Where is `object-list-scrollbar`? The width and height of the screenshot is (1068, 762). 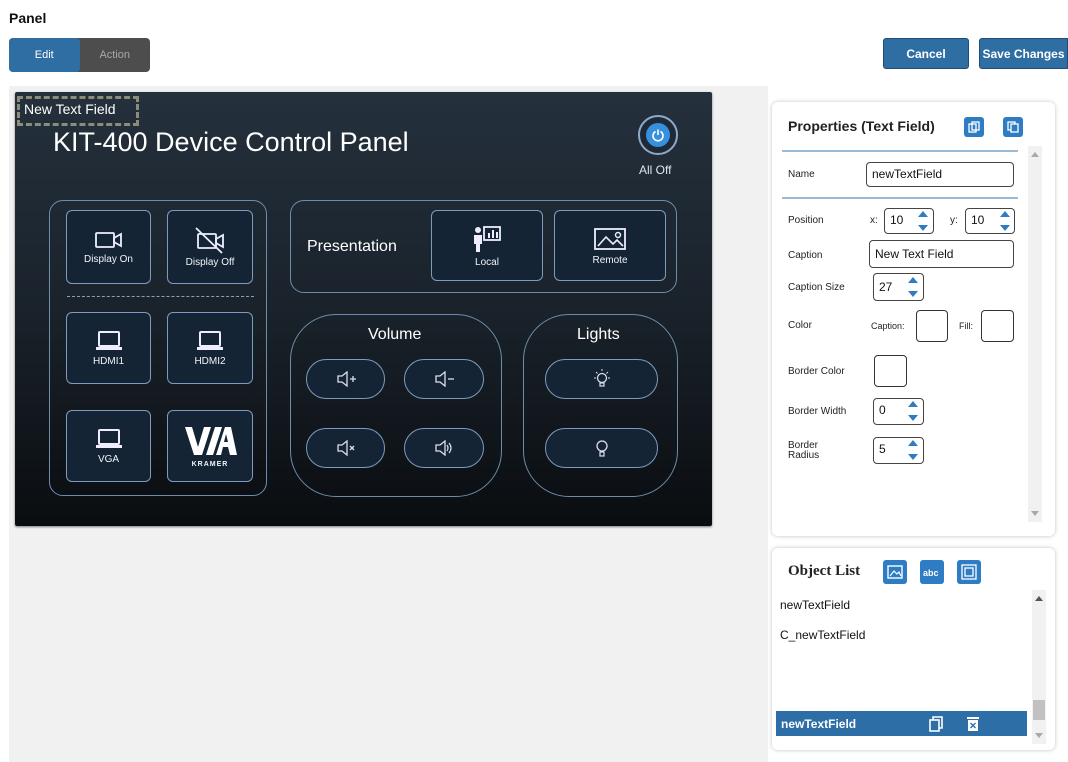
object-list-scrollbar is located at coordinates (1039, 667).